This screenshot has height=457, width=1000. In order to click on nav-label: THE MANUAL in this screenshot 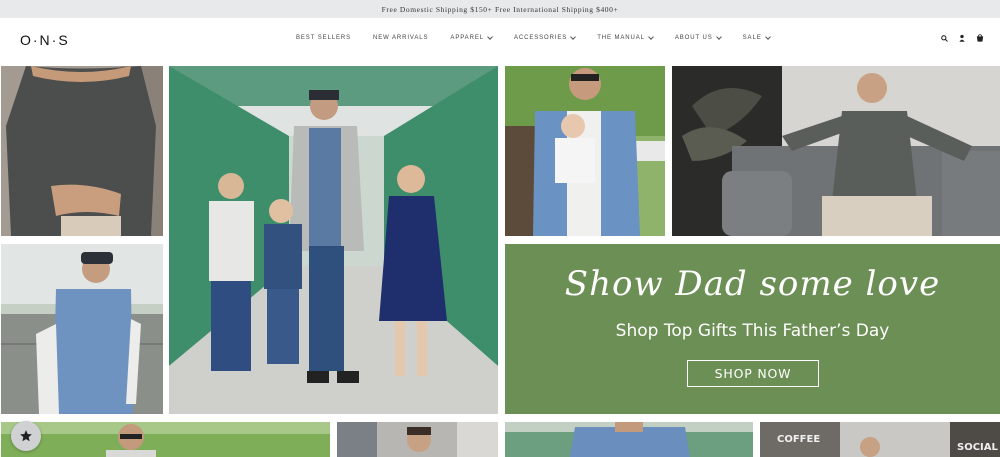, I will do `click(621, 38)`.